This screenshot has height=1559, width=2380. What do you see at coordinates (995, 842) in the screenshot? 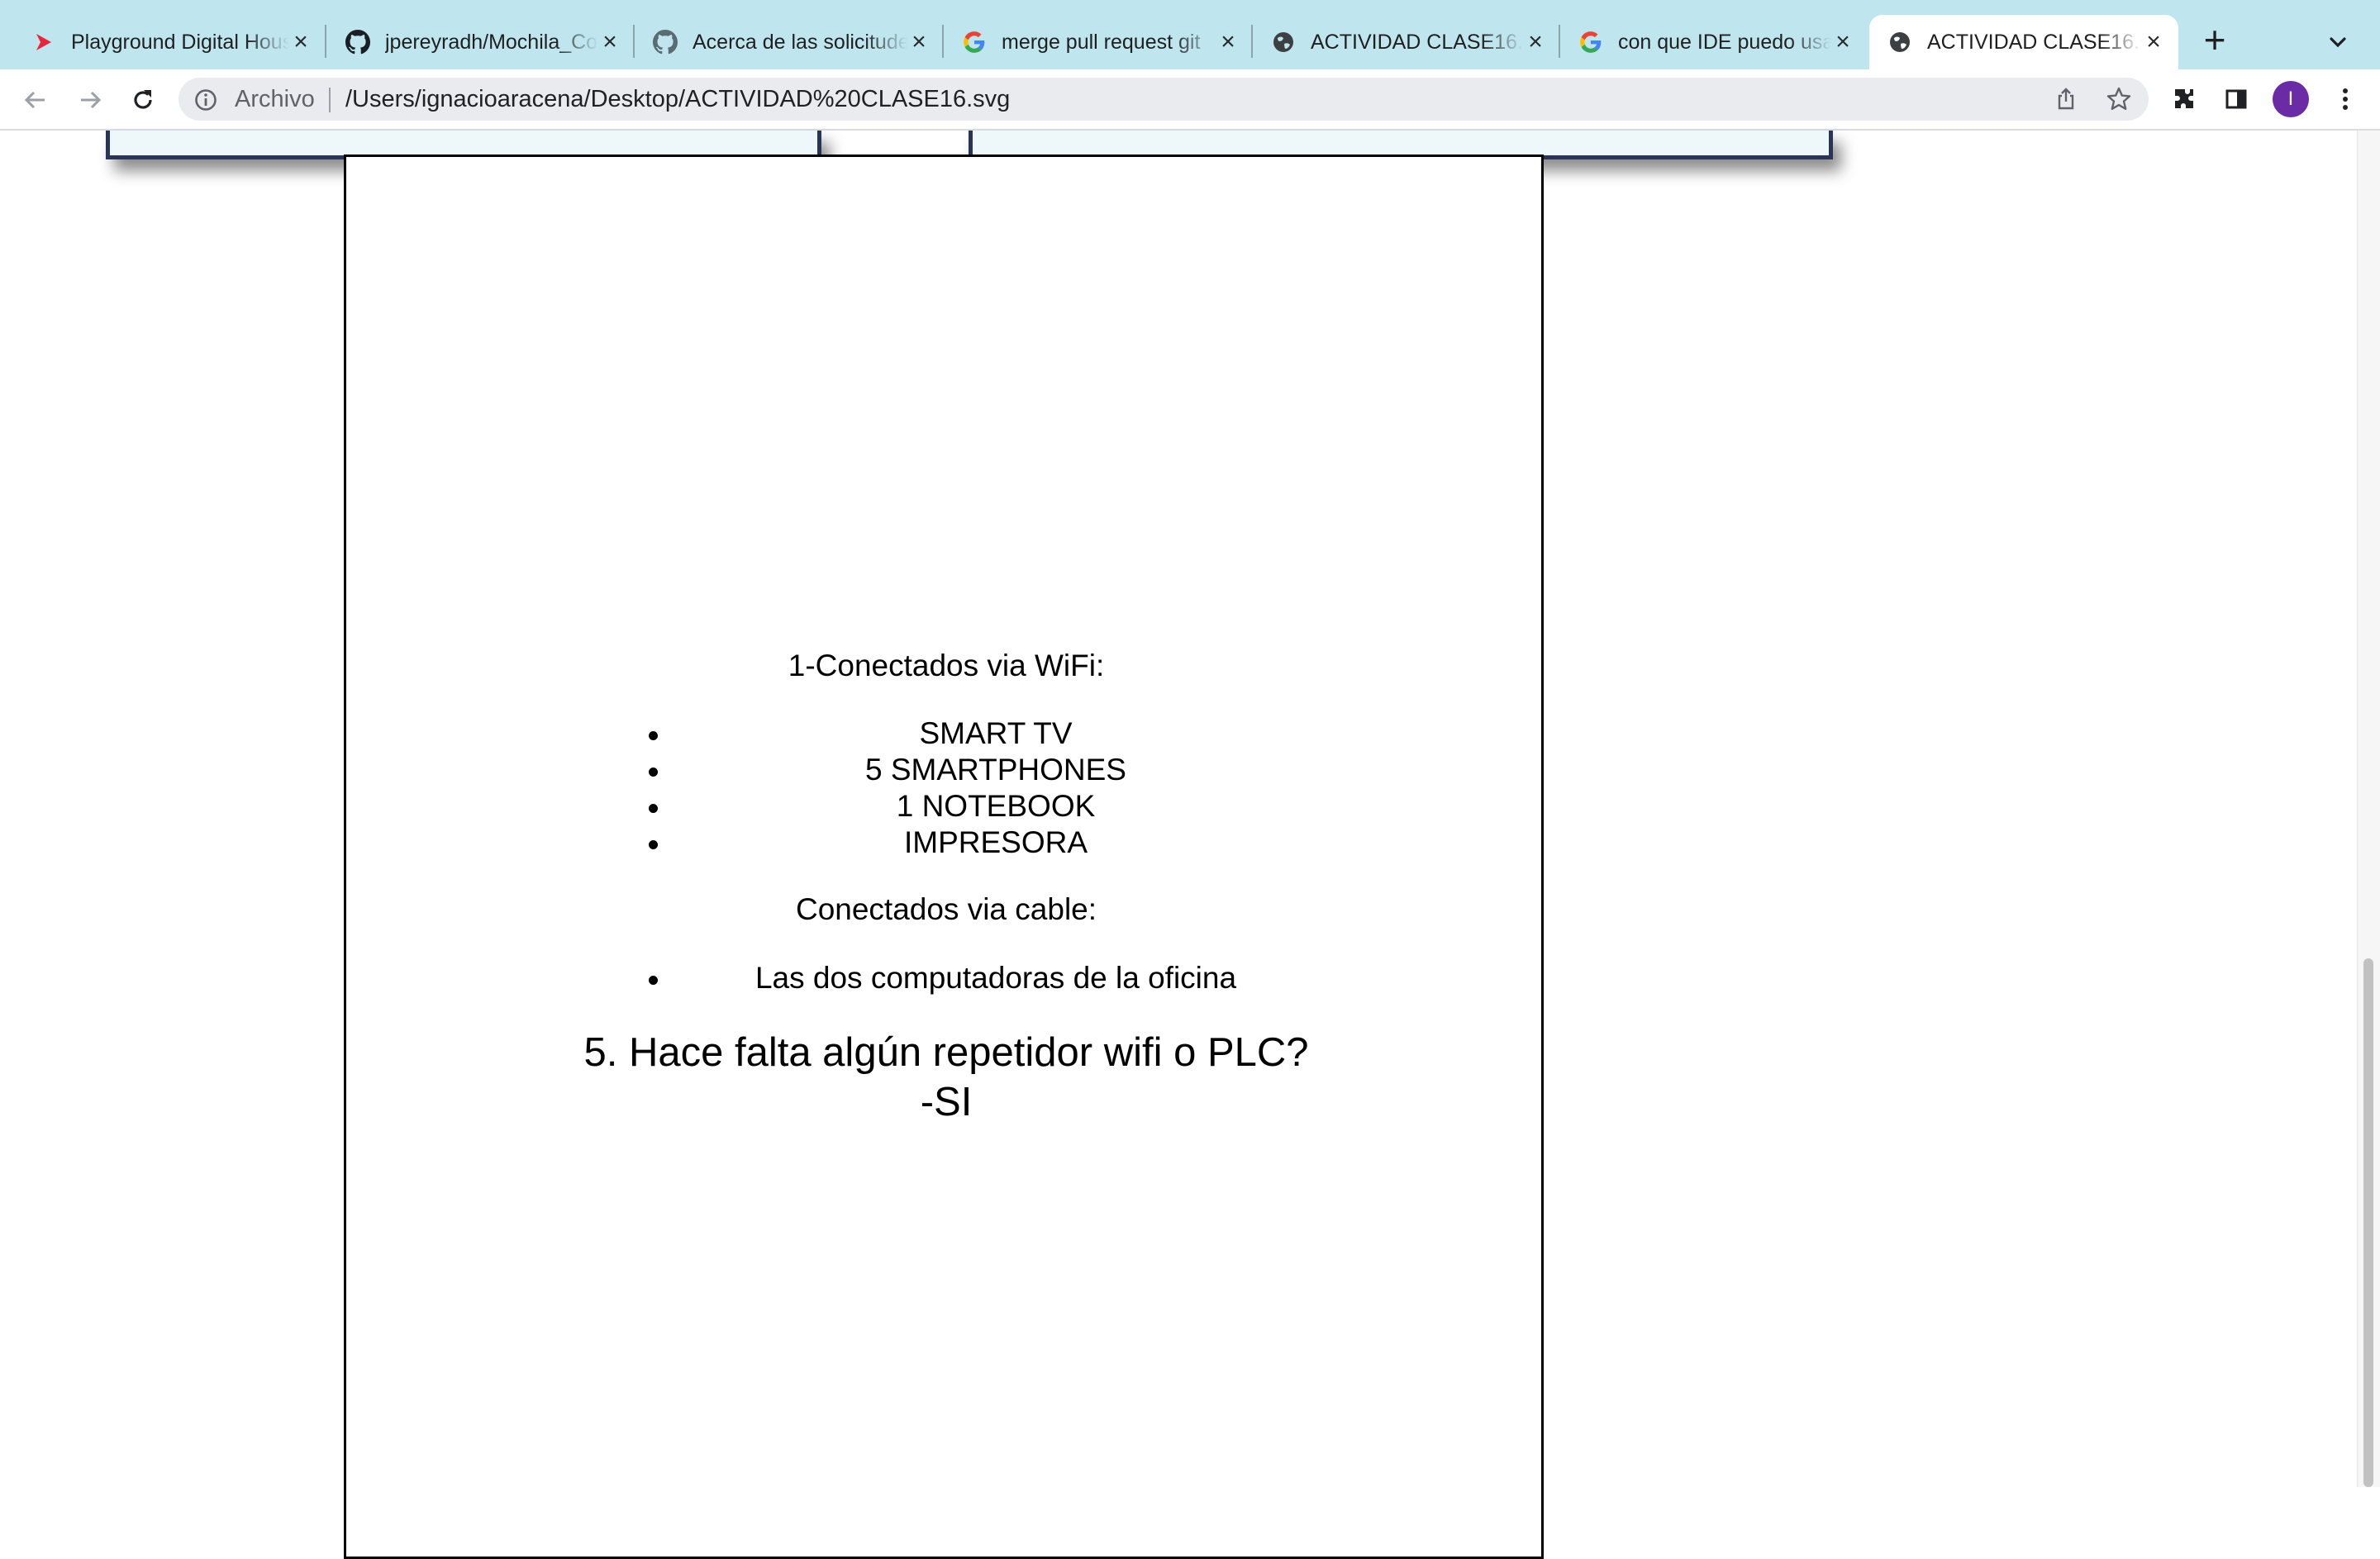
I see `wifi-device: IMPRESORA` at bounding box center [995, 842].